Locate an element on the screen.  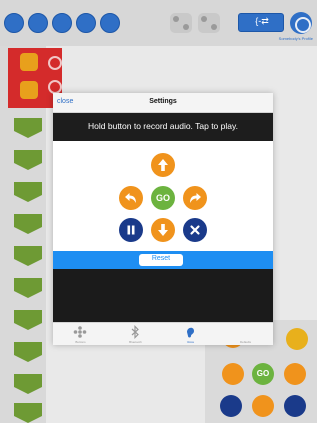
reset-button: Reset is located at coordinates (161, 260).